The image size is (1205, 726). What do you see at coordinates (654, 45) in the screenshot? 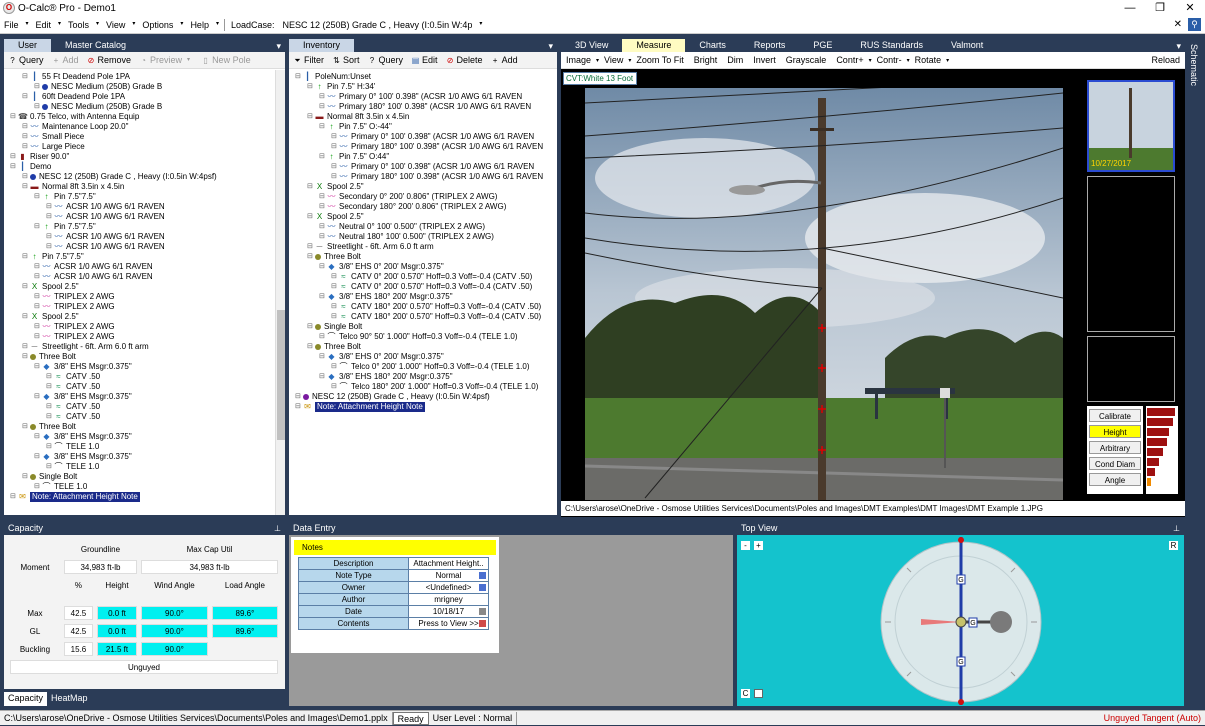
I see `tab-measure: Measure` at bounding box center [654, 45].